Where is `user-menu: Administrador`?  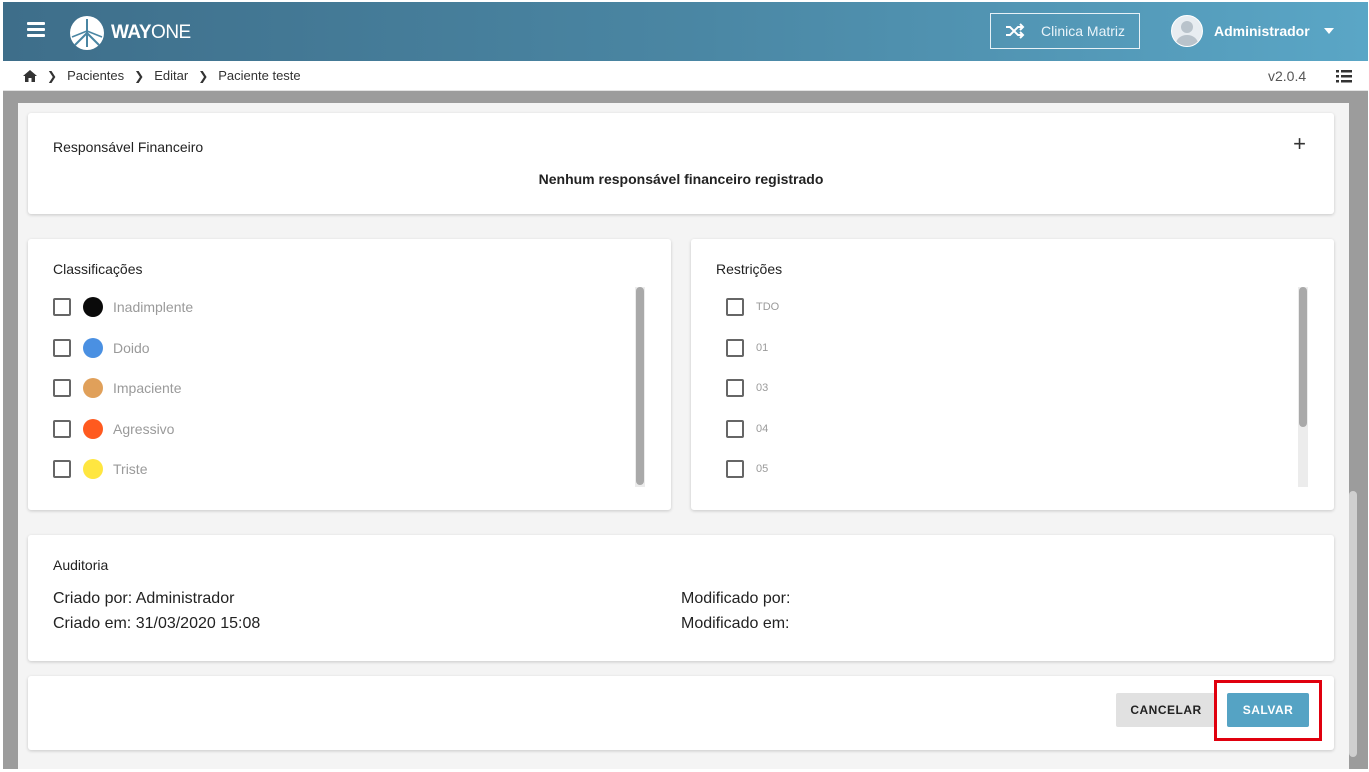 user-menu: Administrador is located at coordinates (1252, 31).